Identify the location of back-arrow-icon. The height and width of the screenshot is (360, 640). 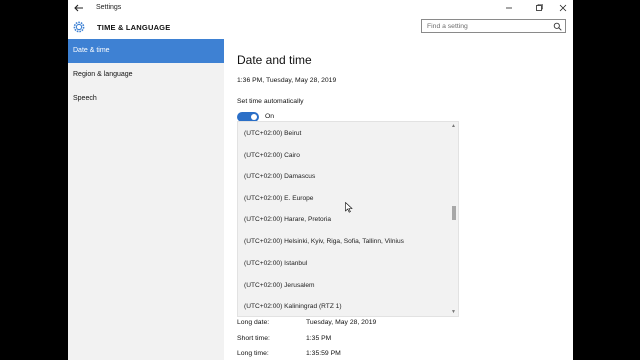
(79, 8).